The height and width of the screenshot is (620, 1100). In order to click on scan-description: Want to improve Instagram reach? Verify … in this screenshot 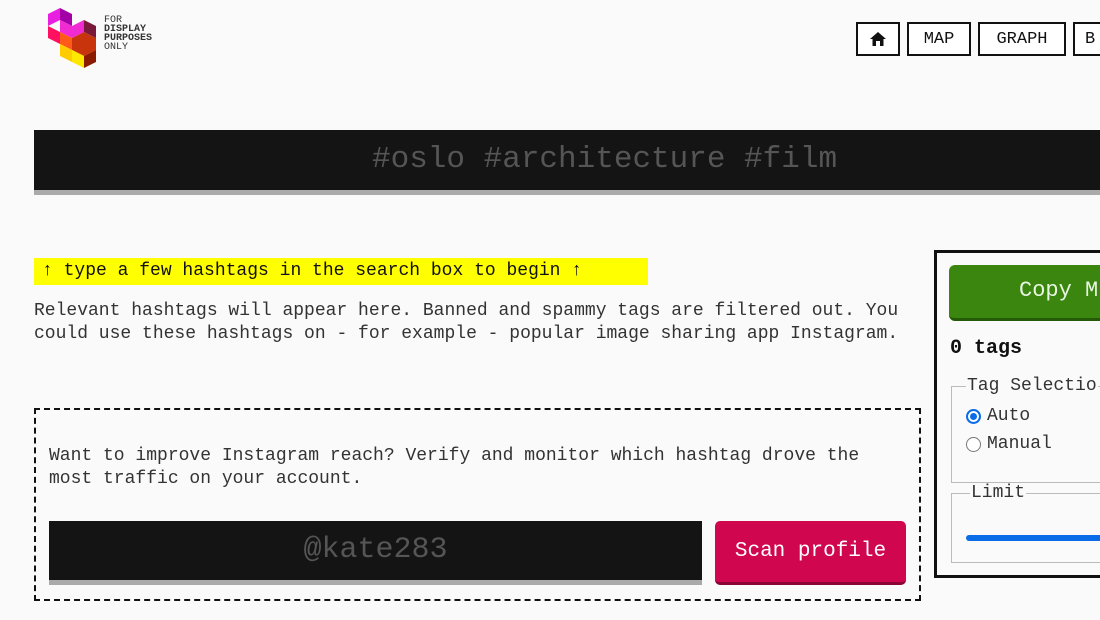, I will do `click(454, 467)`.